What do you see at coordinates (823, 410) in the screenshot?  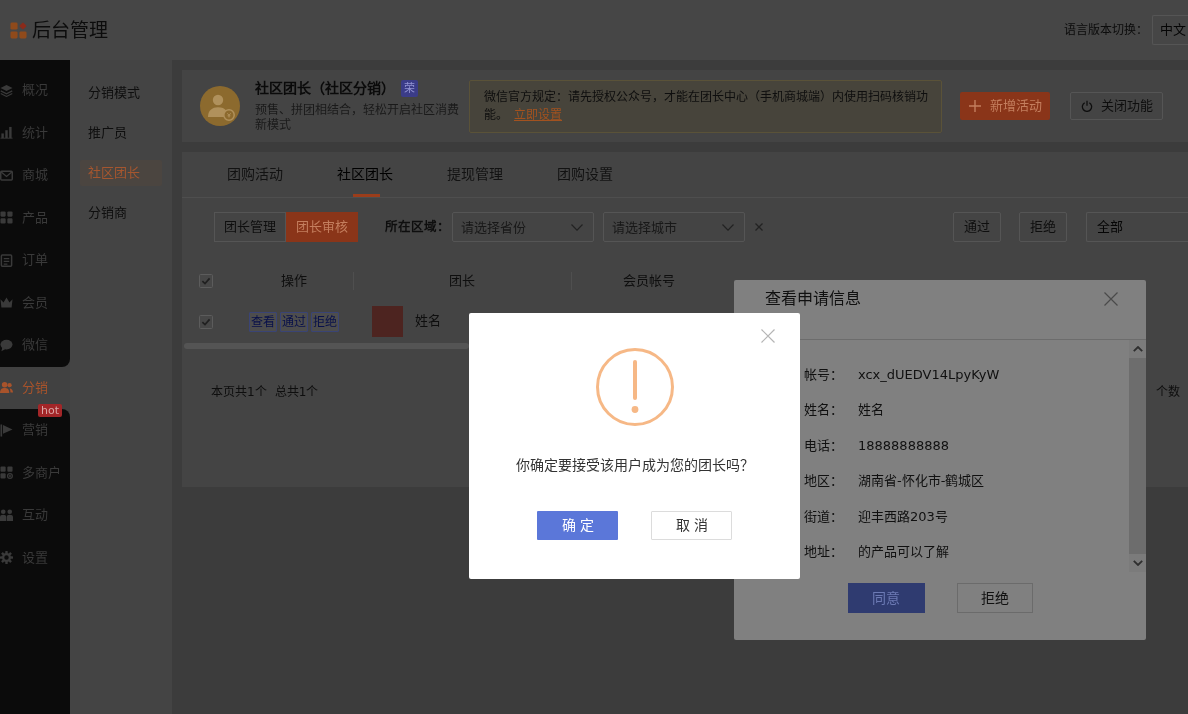 I see `field-label: 姓名：` at bounding box center [823, 410].